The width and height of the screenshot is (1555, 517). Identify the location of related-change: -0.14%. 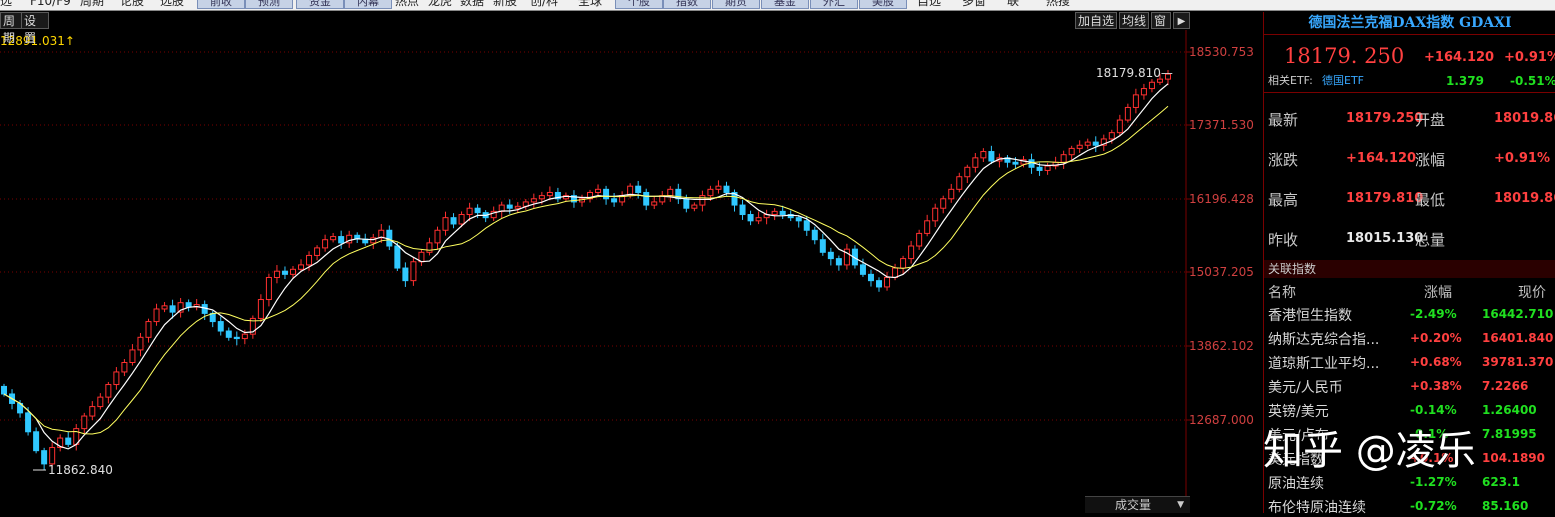
(1433, 410).